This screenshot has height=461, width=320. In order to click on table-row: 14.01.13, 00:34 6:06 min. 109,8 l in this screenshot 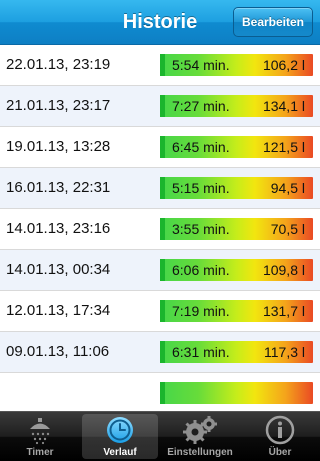, I will do `click(160, 270)`.